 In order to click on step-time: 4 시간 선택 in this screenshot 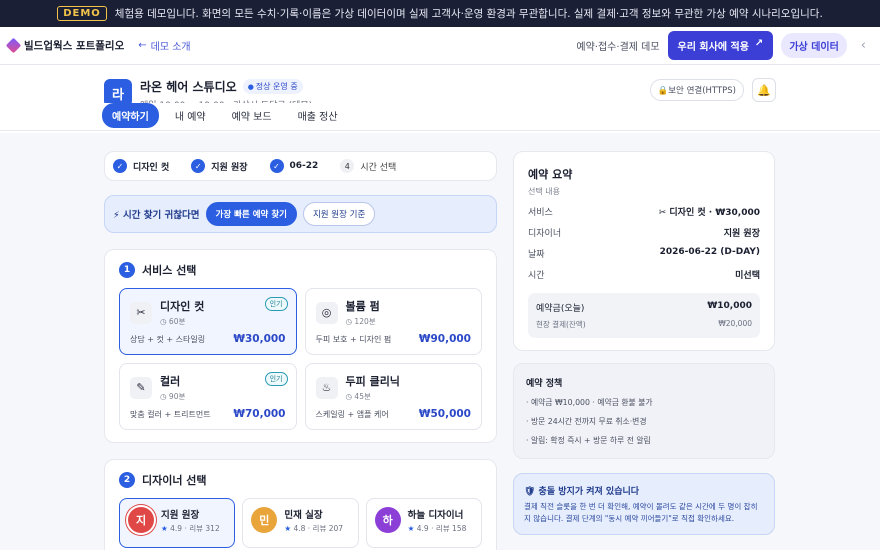, I will do `click(368, 166)`.